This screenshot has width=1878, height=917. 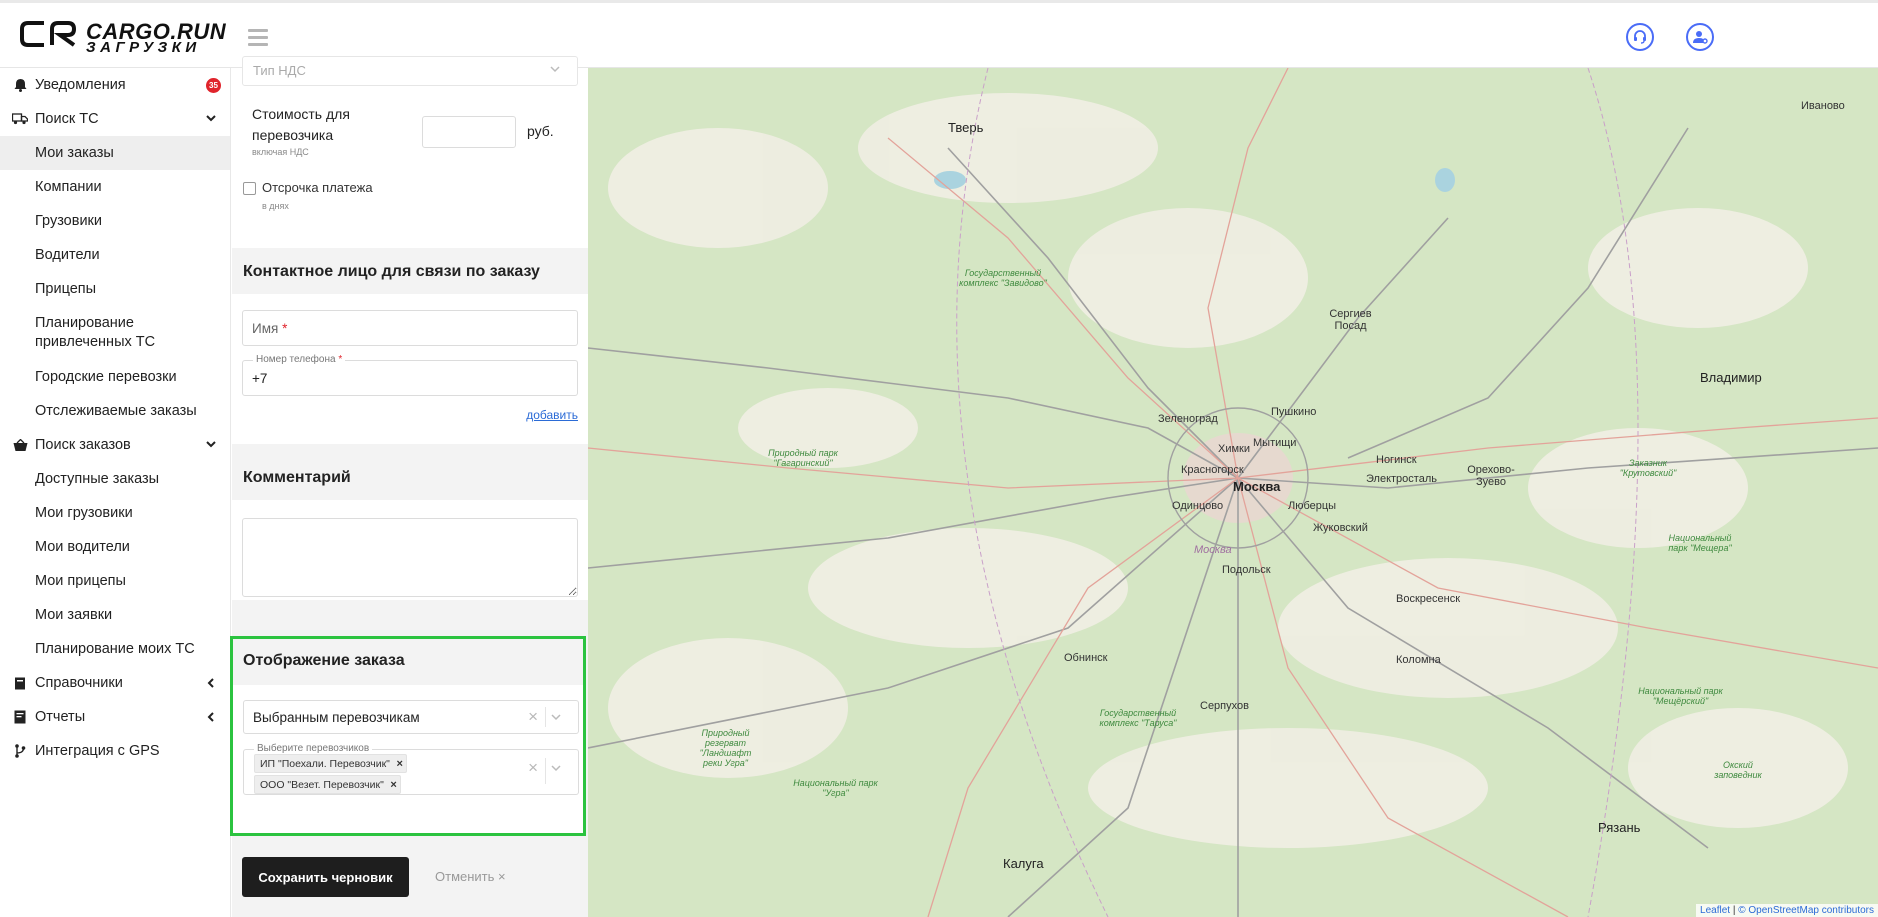 I want to click on map-city-label: Москва, so click(x=1257, y=486).